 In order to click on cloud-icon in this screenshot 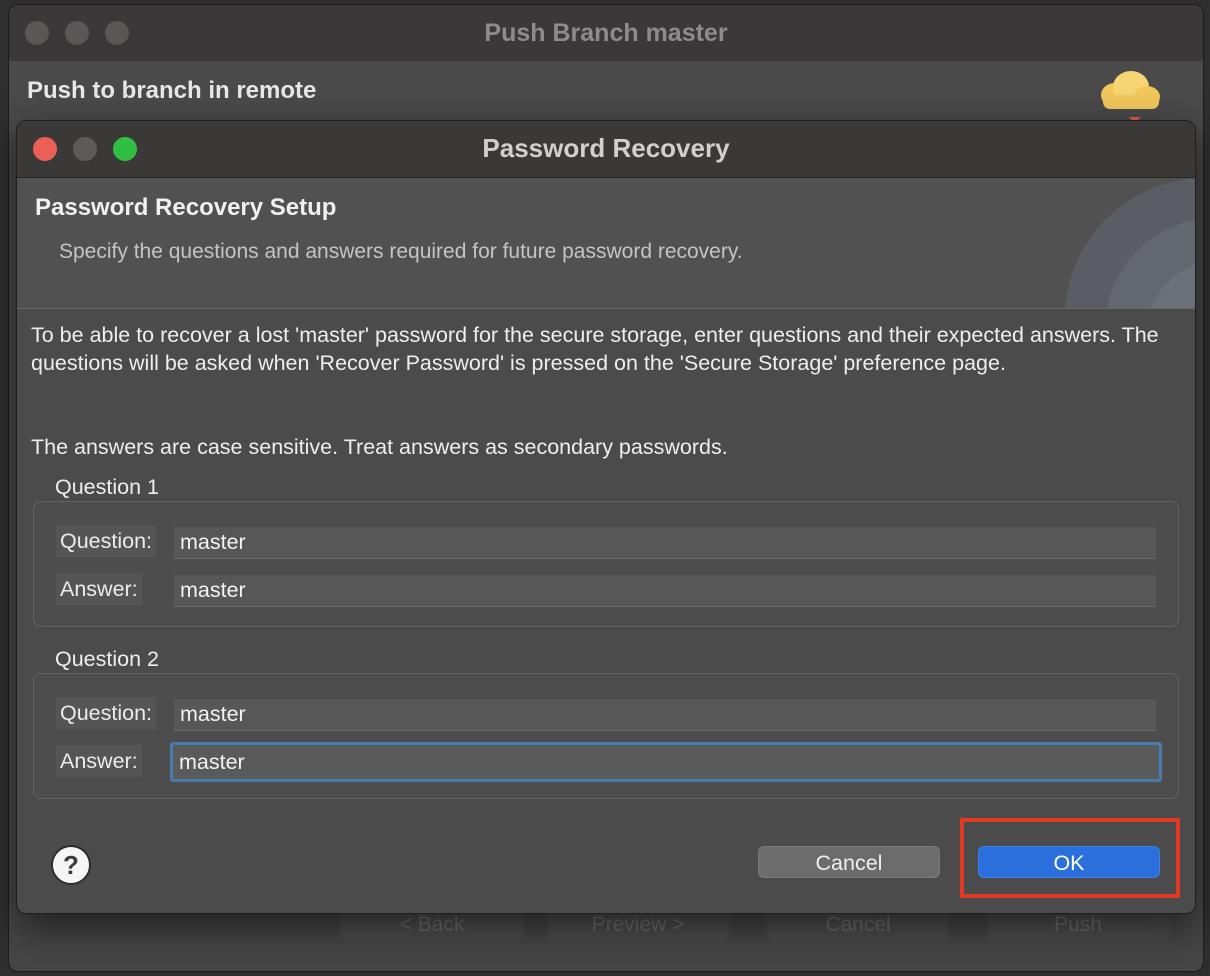, I will do `click(1130, 97)`.